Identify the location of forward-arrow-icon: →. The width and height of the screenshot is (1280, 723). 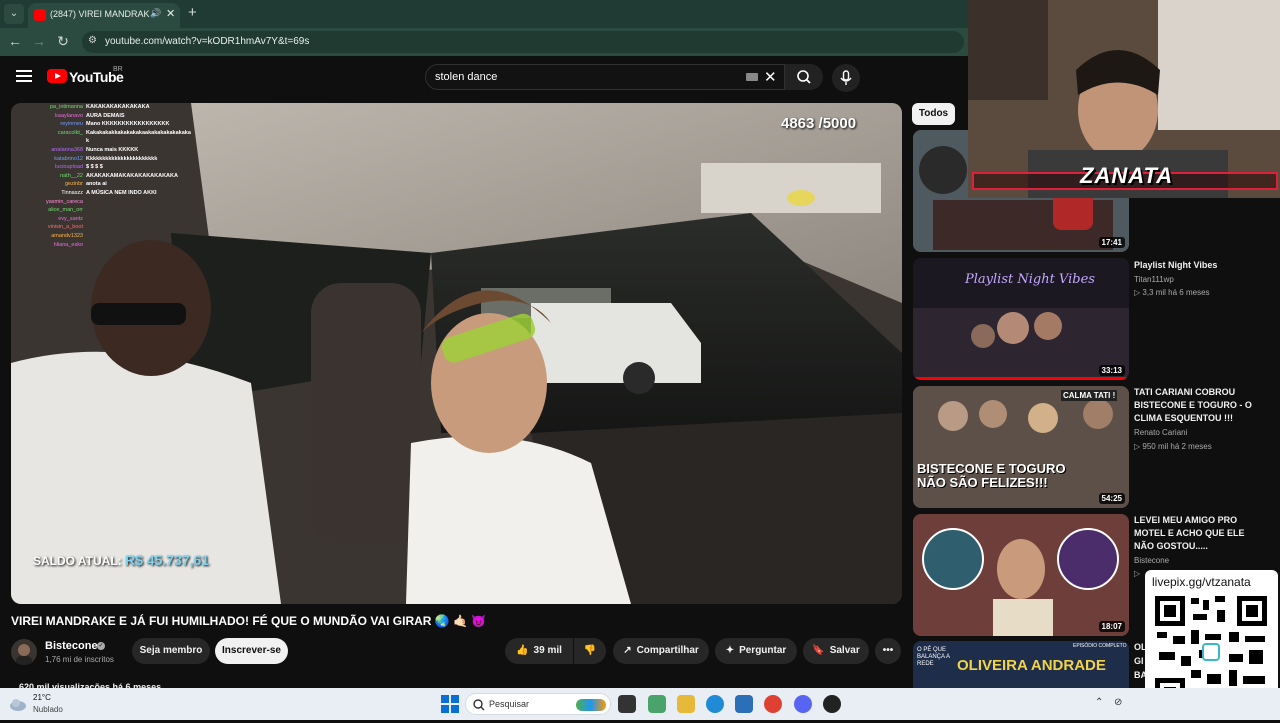
(39, 41).